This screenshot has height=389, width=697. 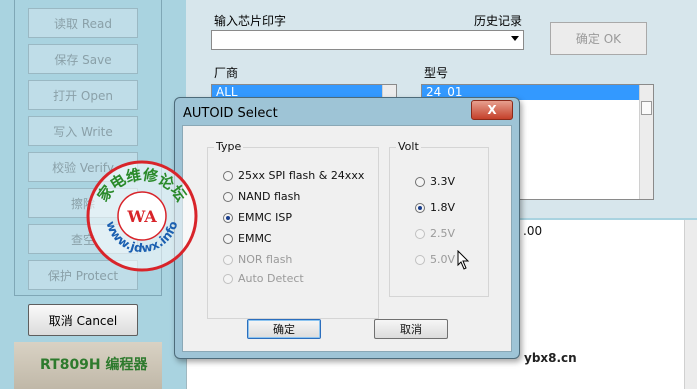 I want to click on log-scrollbar, so click(x=690, y=304).